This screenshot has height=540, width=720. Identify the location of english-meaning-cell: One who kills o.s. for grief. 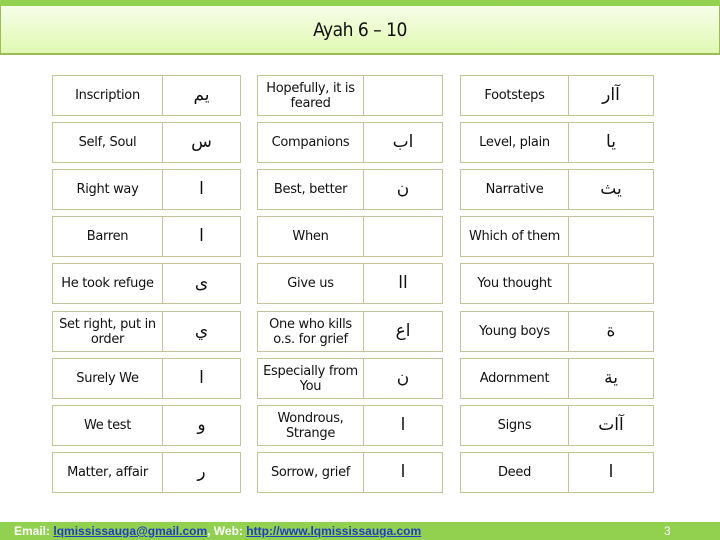
(310, 331).